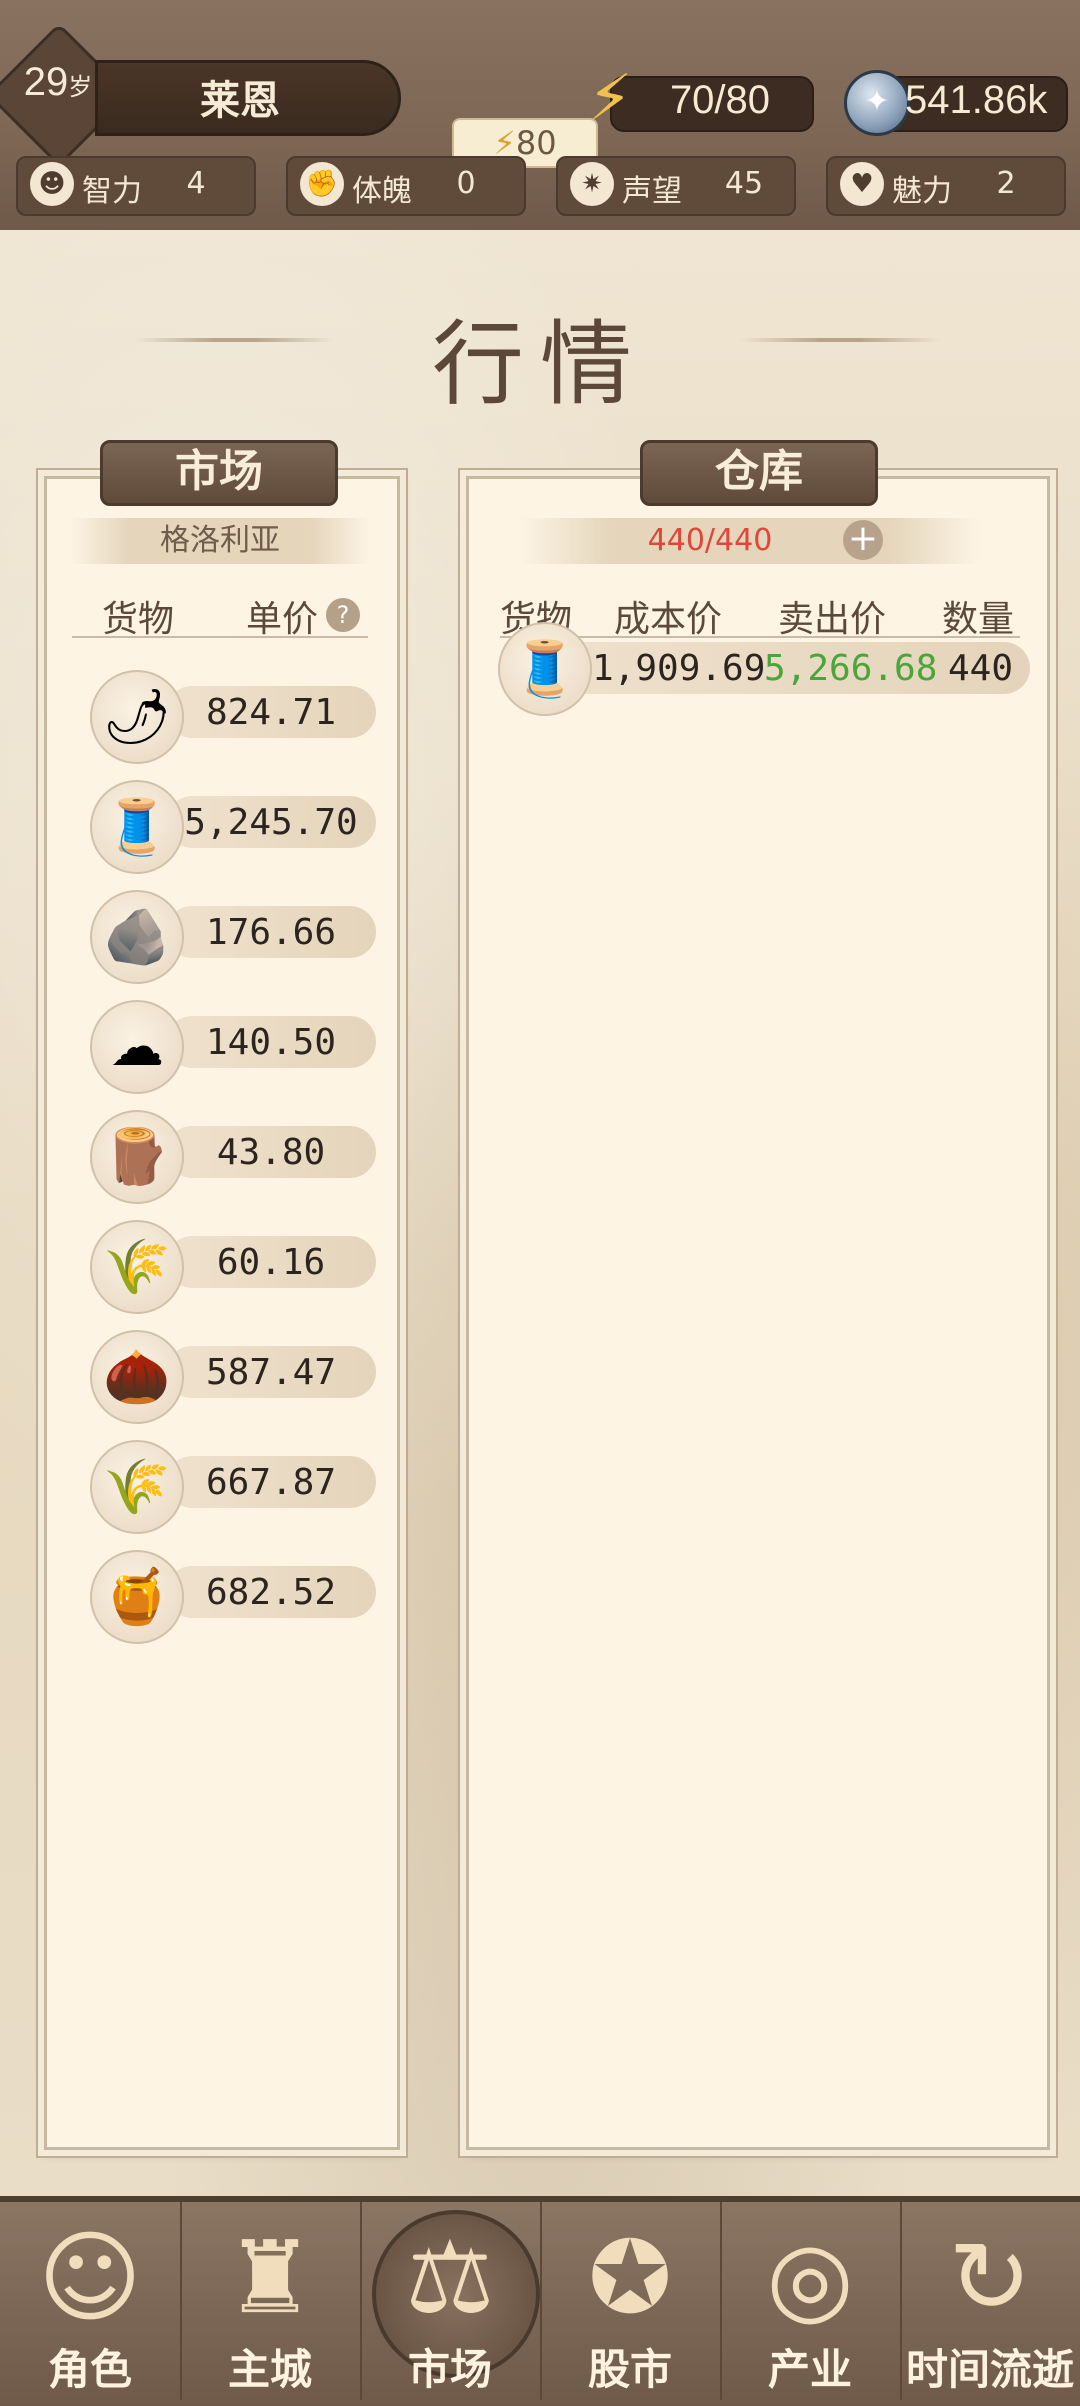 The width and height of the screenshot is (1080, 2406). What do you see at coordinates (976, 100) in the screenshot?
I see `coin-value: 541.86k` at bounding box center [976, 100].